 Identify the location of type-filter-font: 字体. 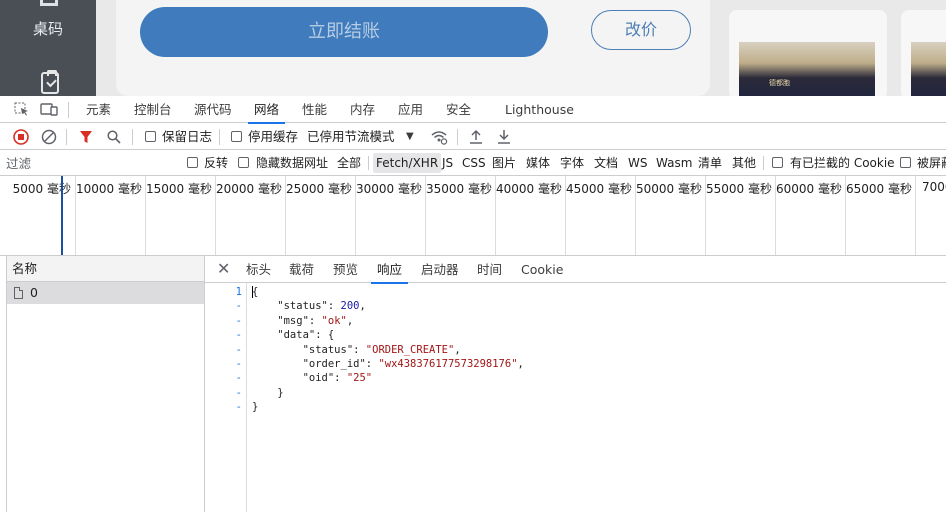
(572, 163).